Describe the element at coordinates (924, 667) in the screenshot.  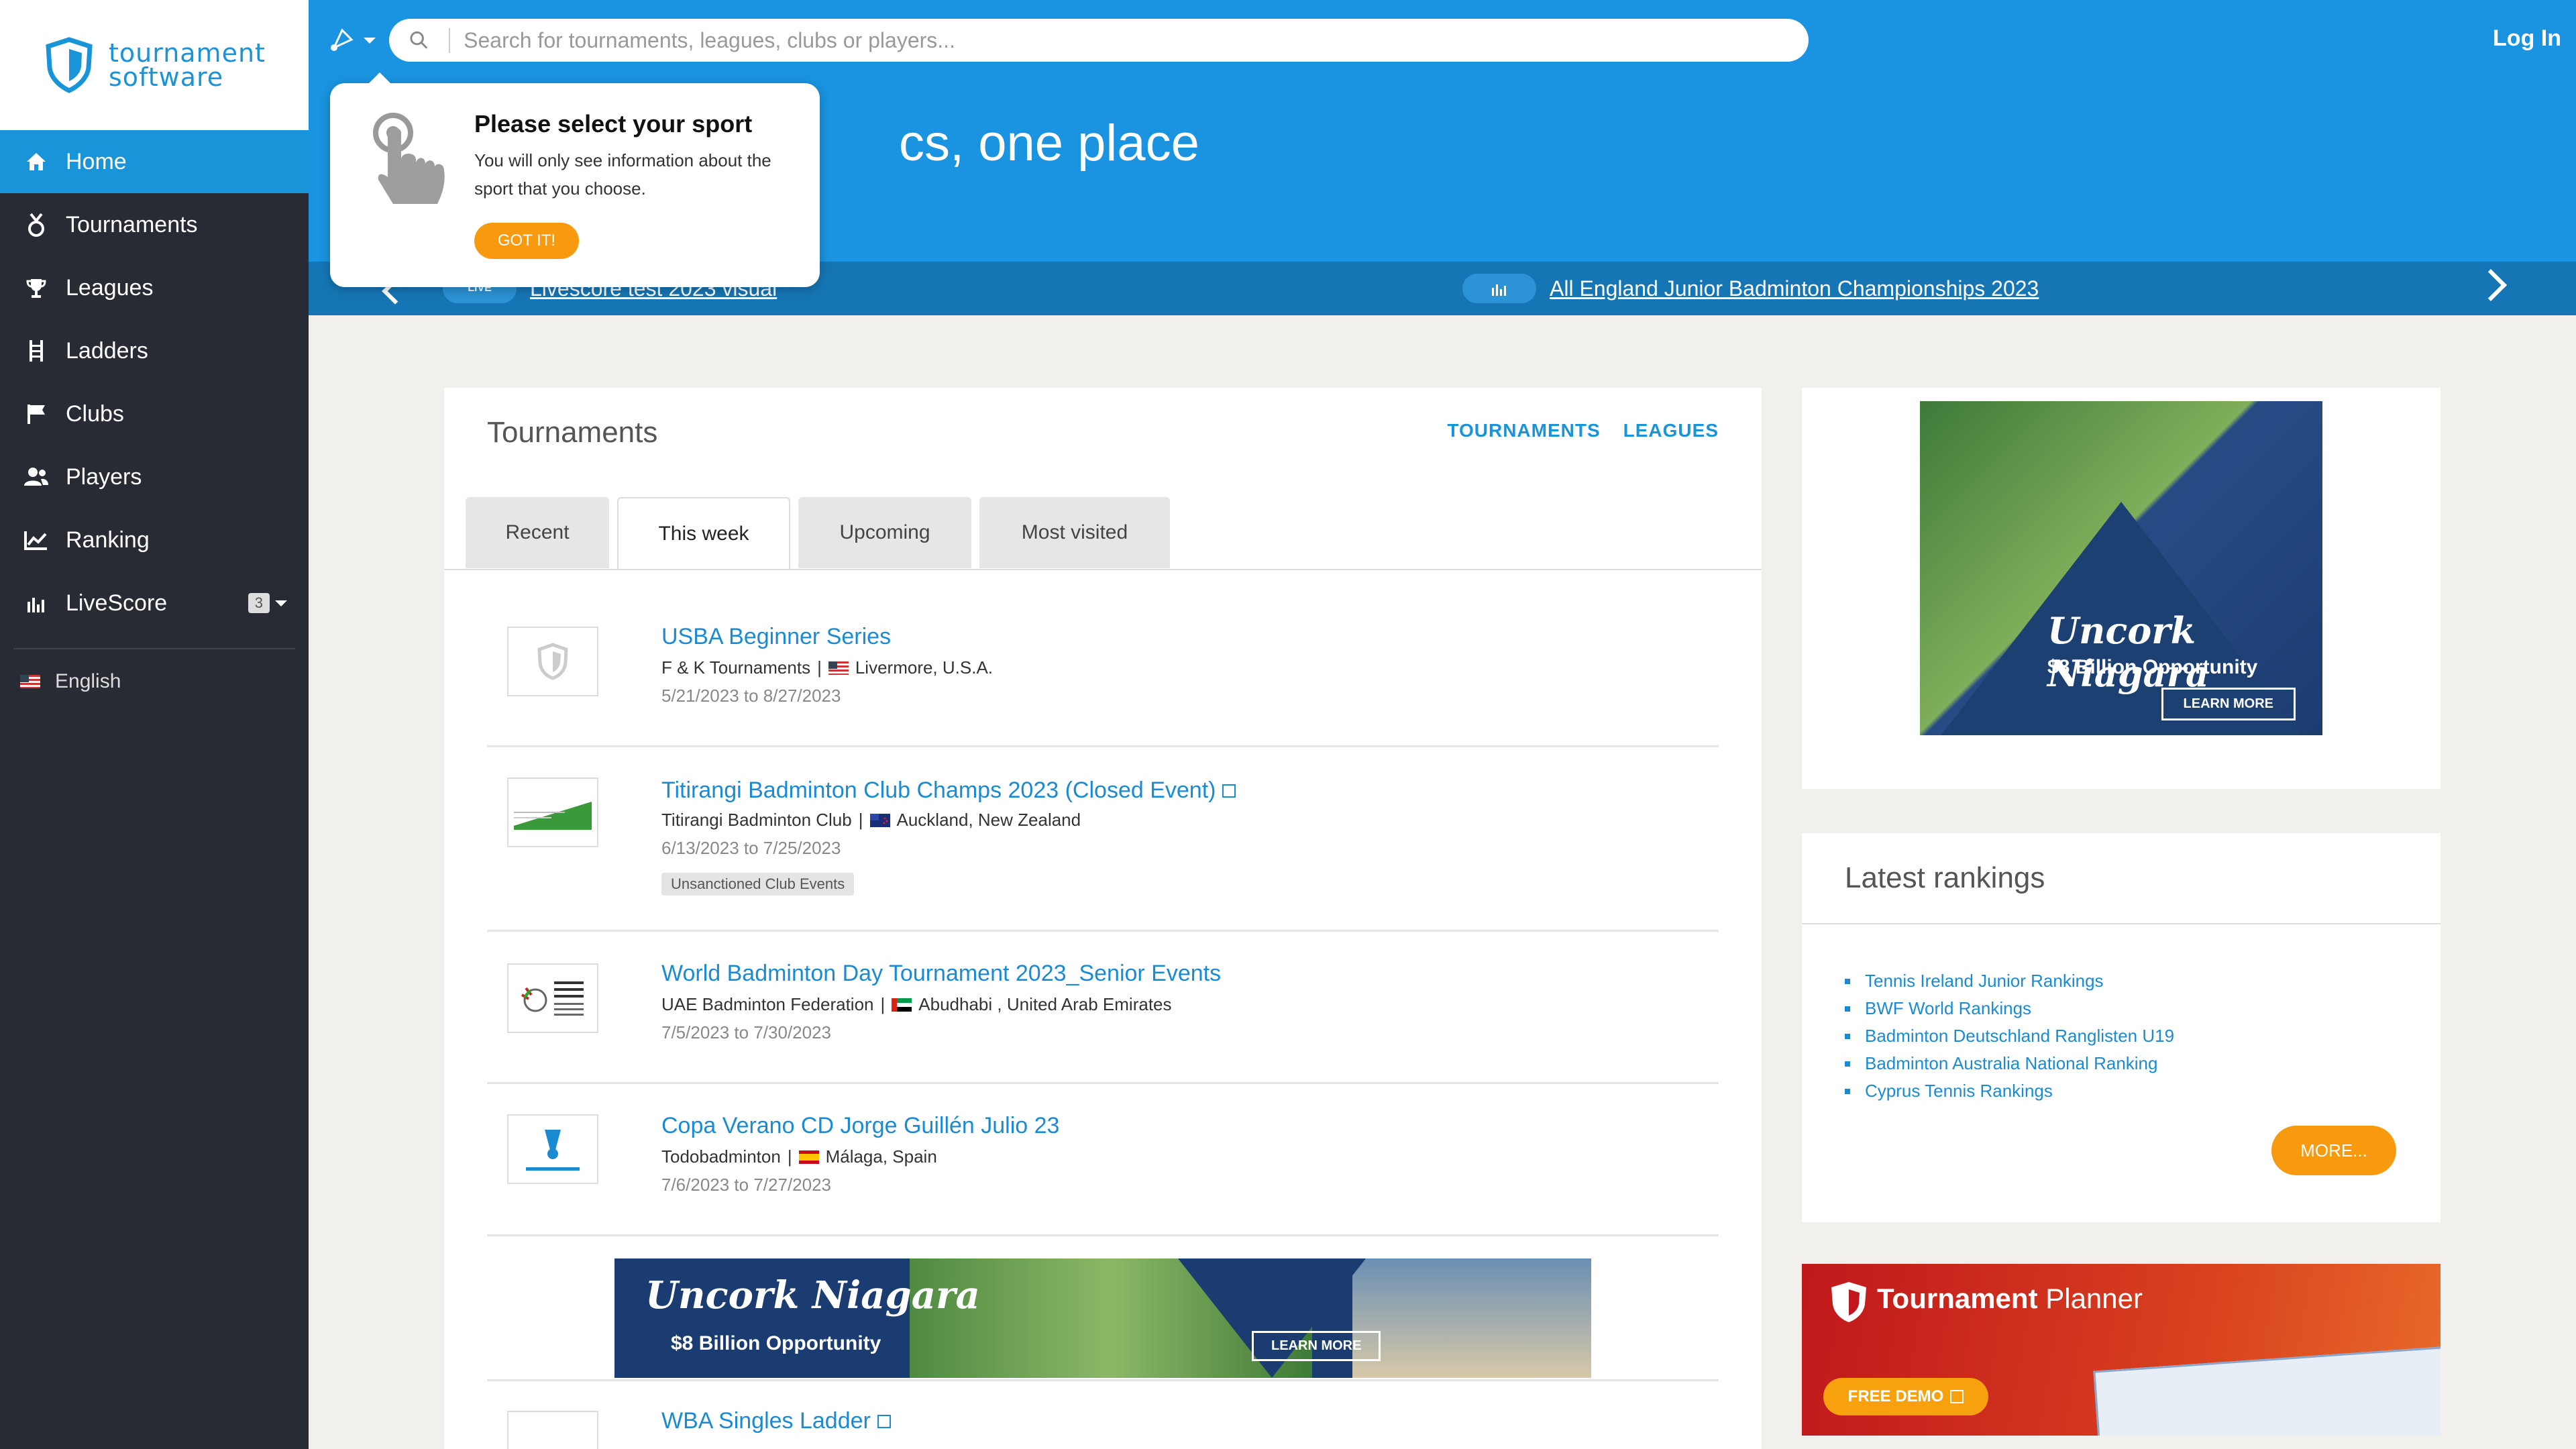
I see `location: Livermore, U.S.A.` at that location.